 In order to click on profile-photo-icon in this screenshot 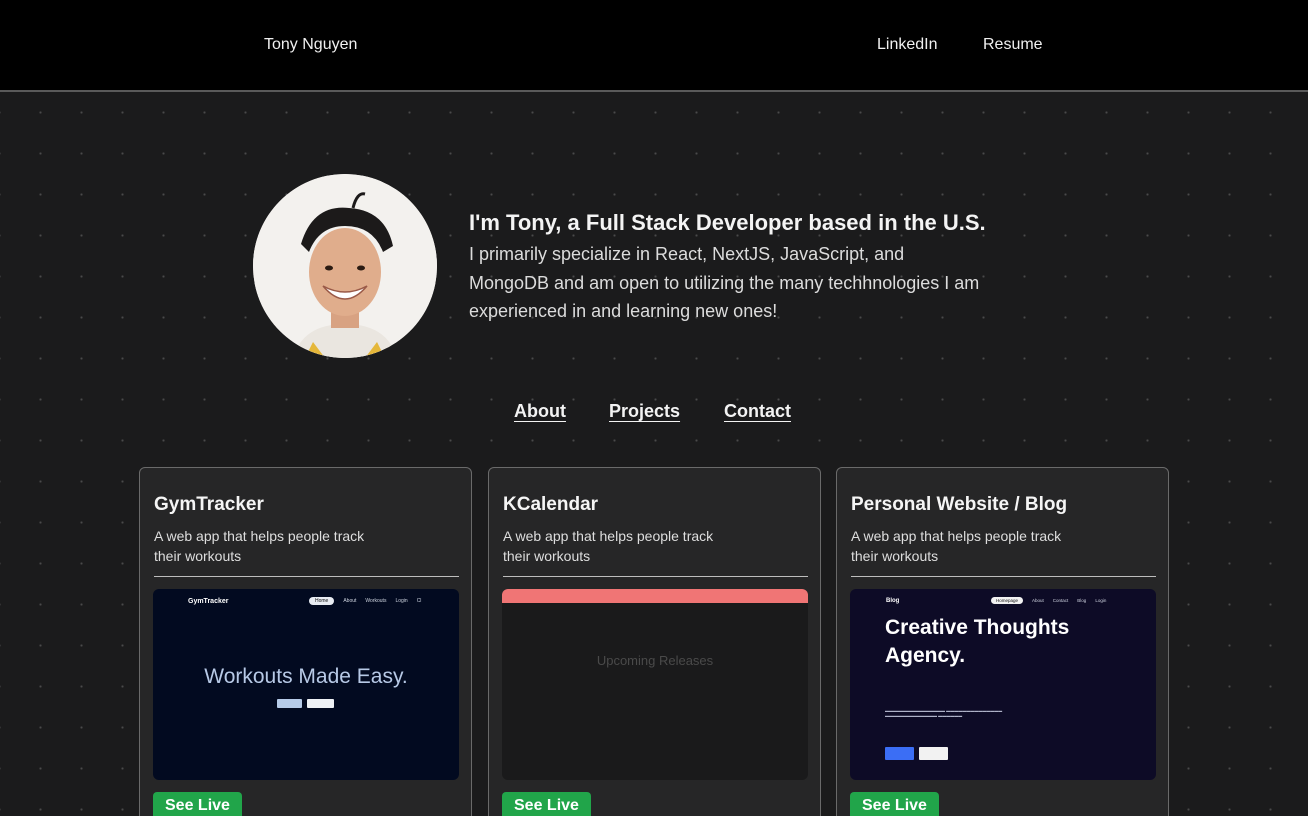, I will do `click(345, 266)`.